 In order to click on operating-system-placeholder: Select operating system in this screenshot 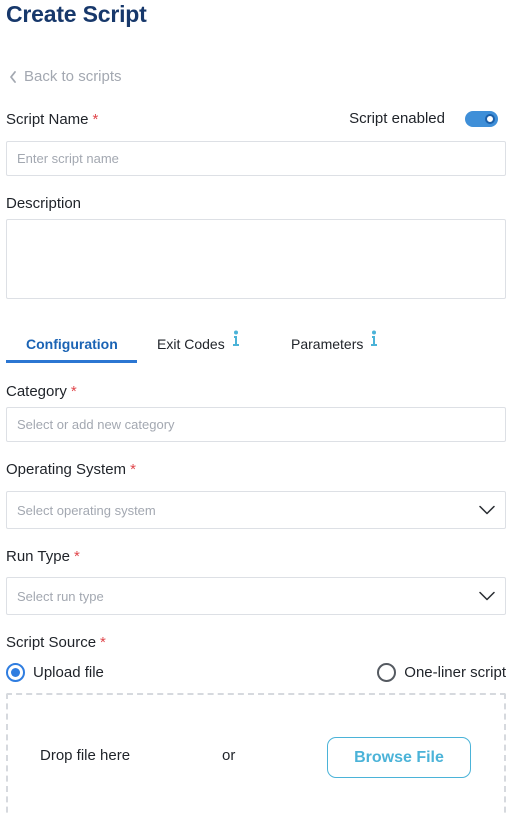, I will do `click(86, 510)`.